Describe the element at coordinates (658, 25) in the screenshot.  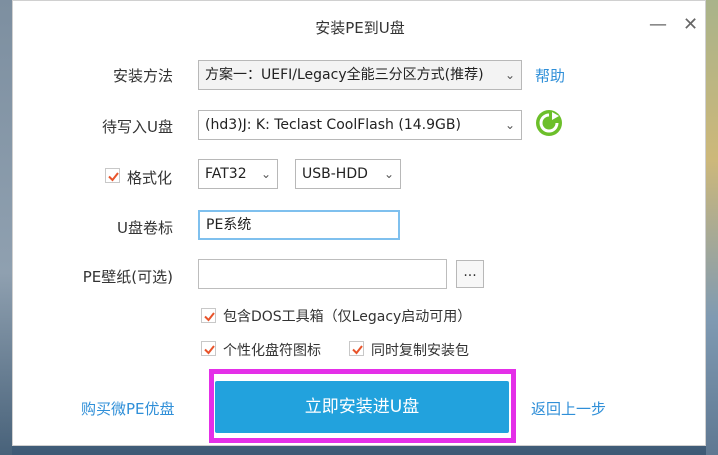
I see `minimize-button: —` at that location.